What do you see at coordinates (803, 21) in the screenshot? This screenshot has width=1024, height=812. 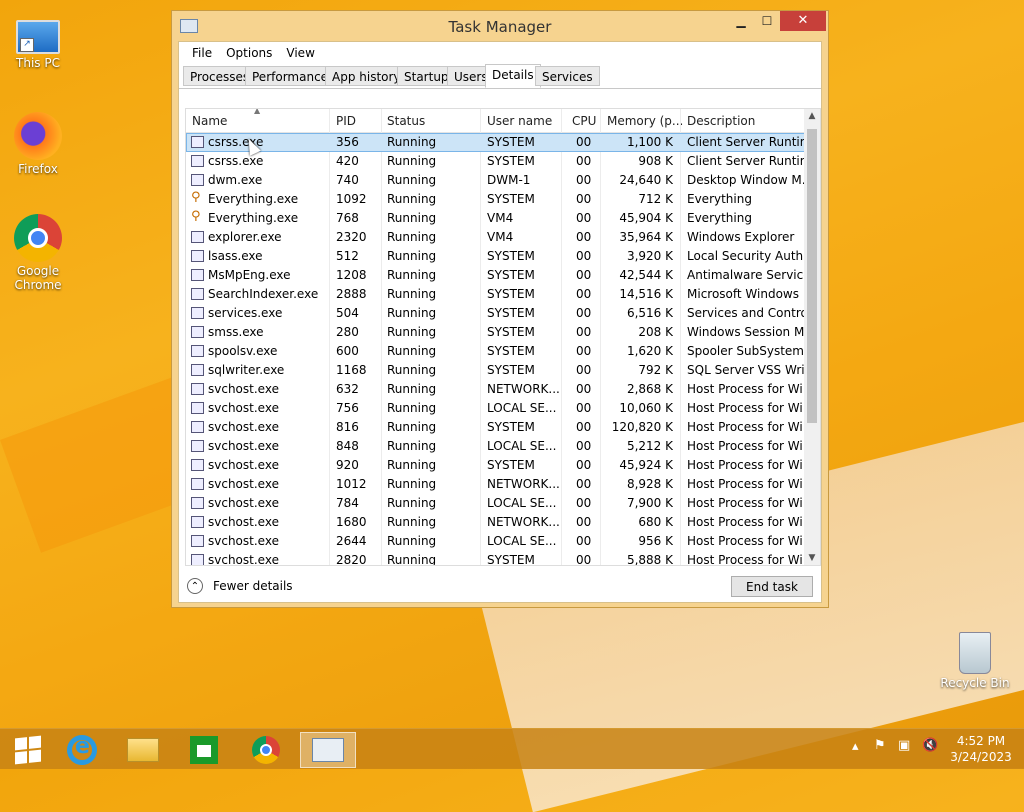 I see `close-button: ✕` at bounding box center [803, 21].